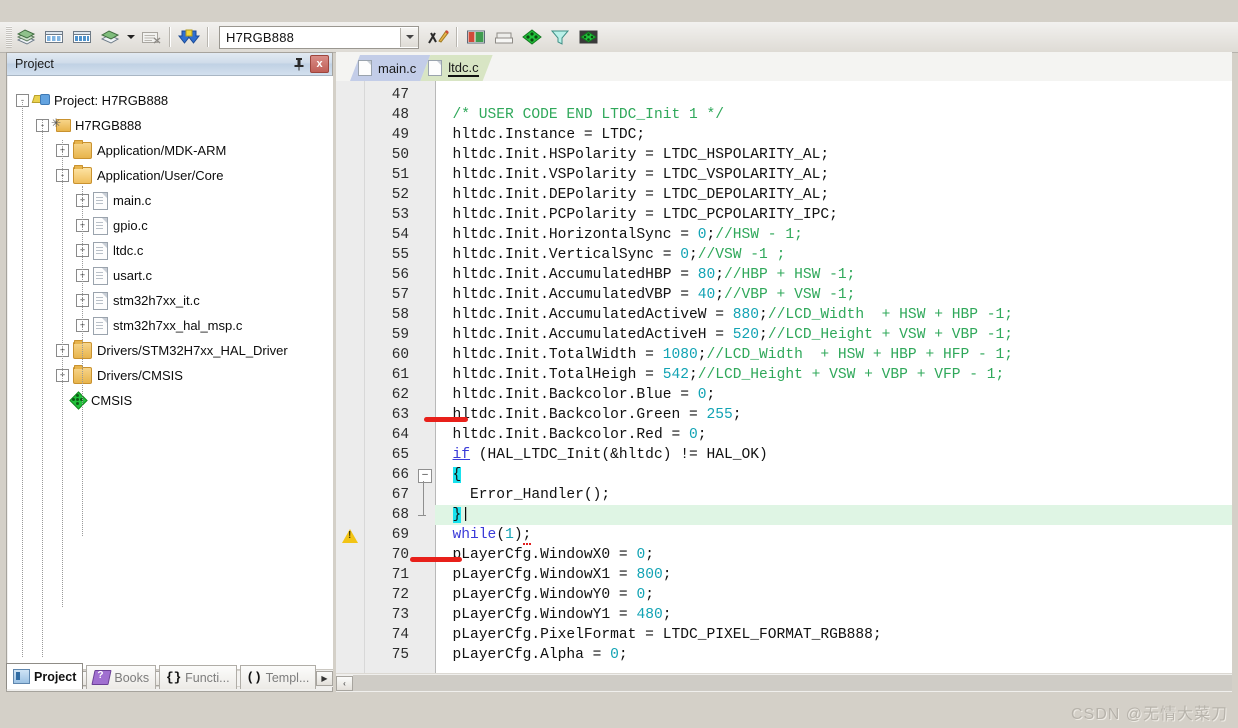  I want to click on close-icon: x, so click(319, 64).